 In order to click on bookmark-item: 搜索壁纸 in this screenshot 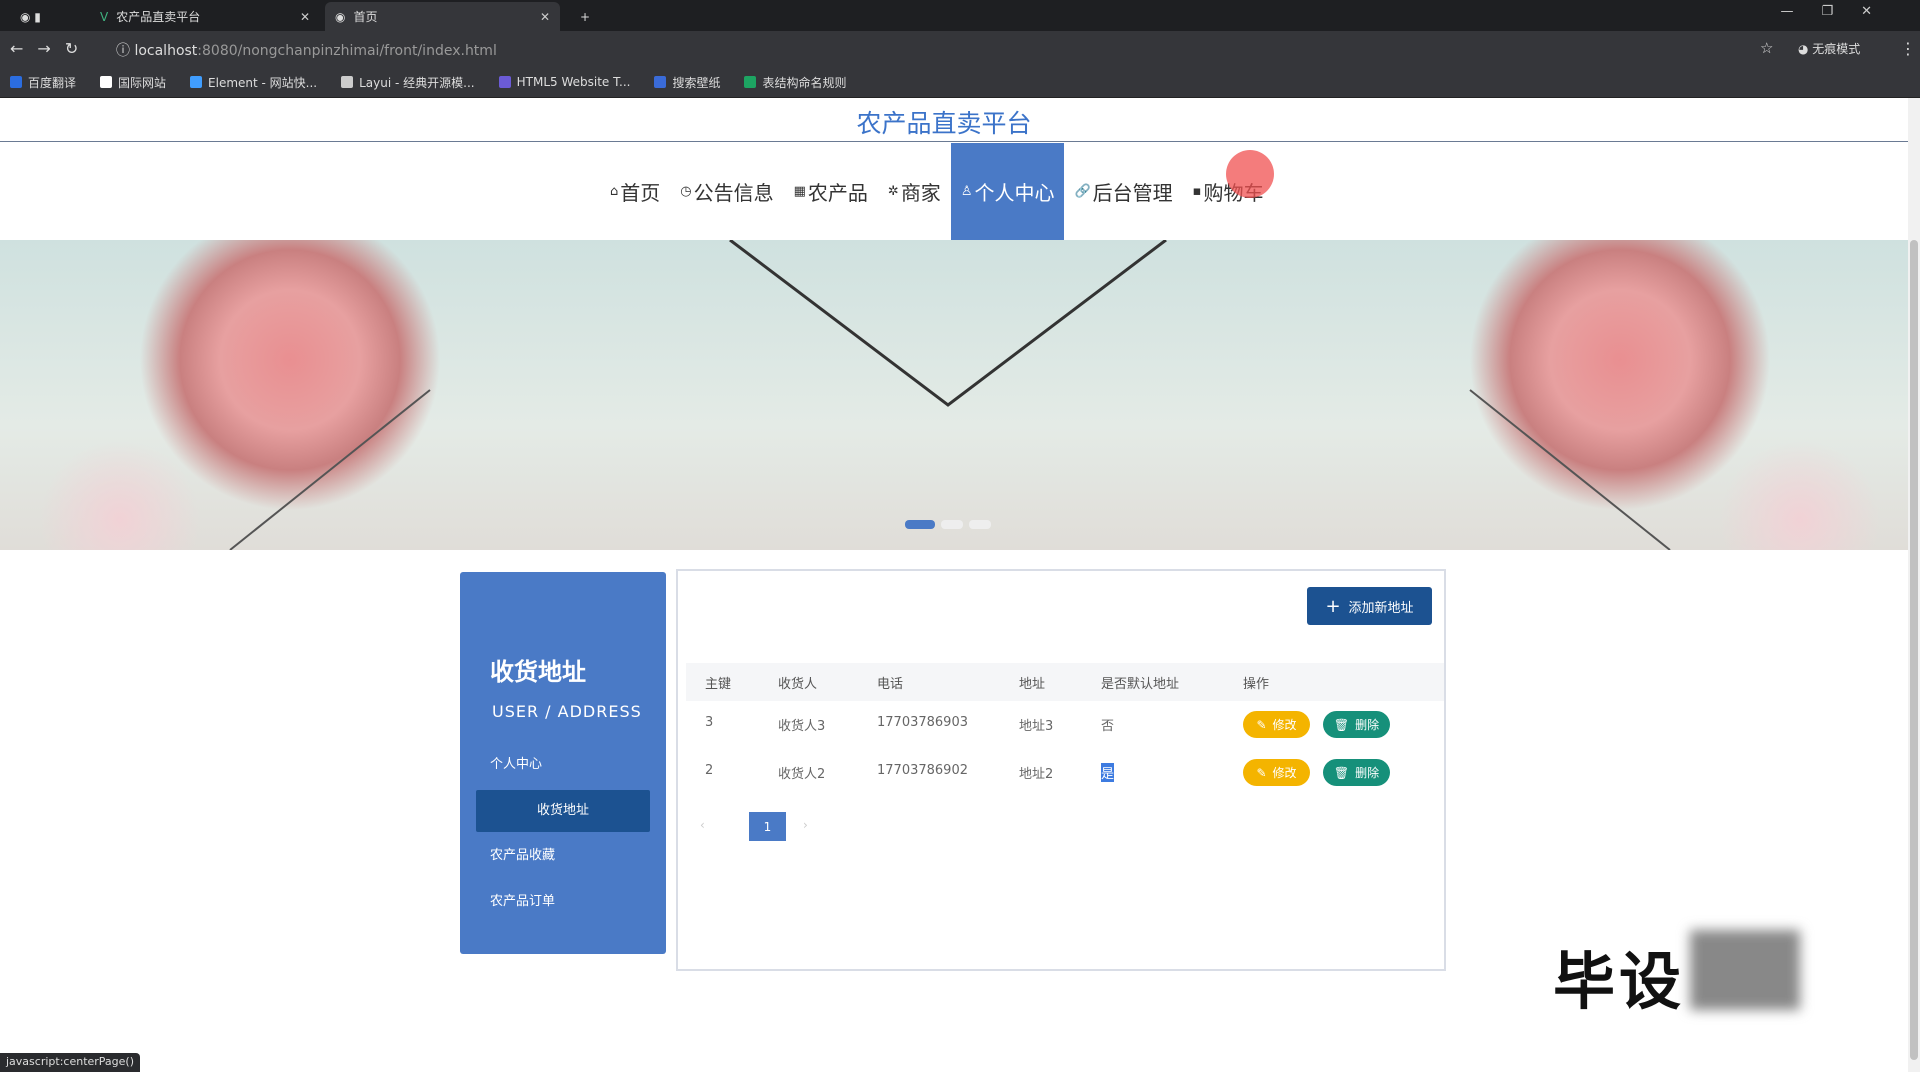, I will do `click(687, 82)`.